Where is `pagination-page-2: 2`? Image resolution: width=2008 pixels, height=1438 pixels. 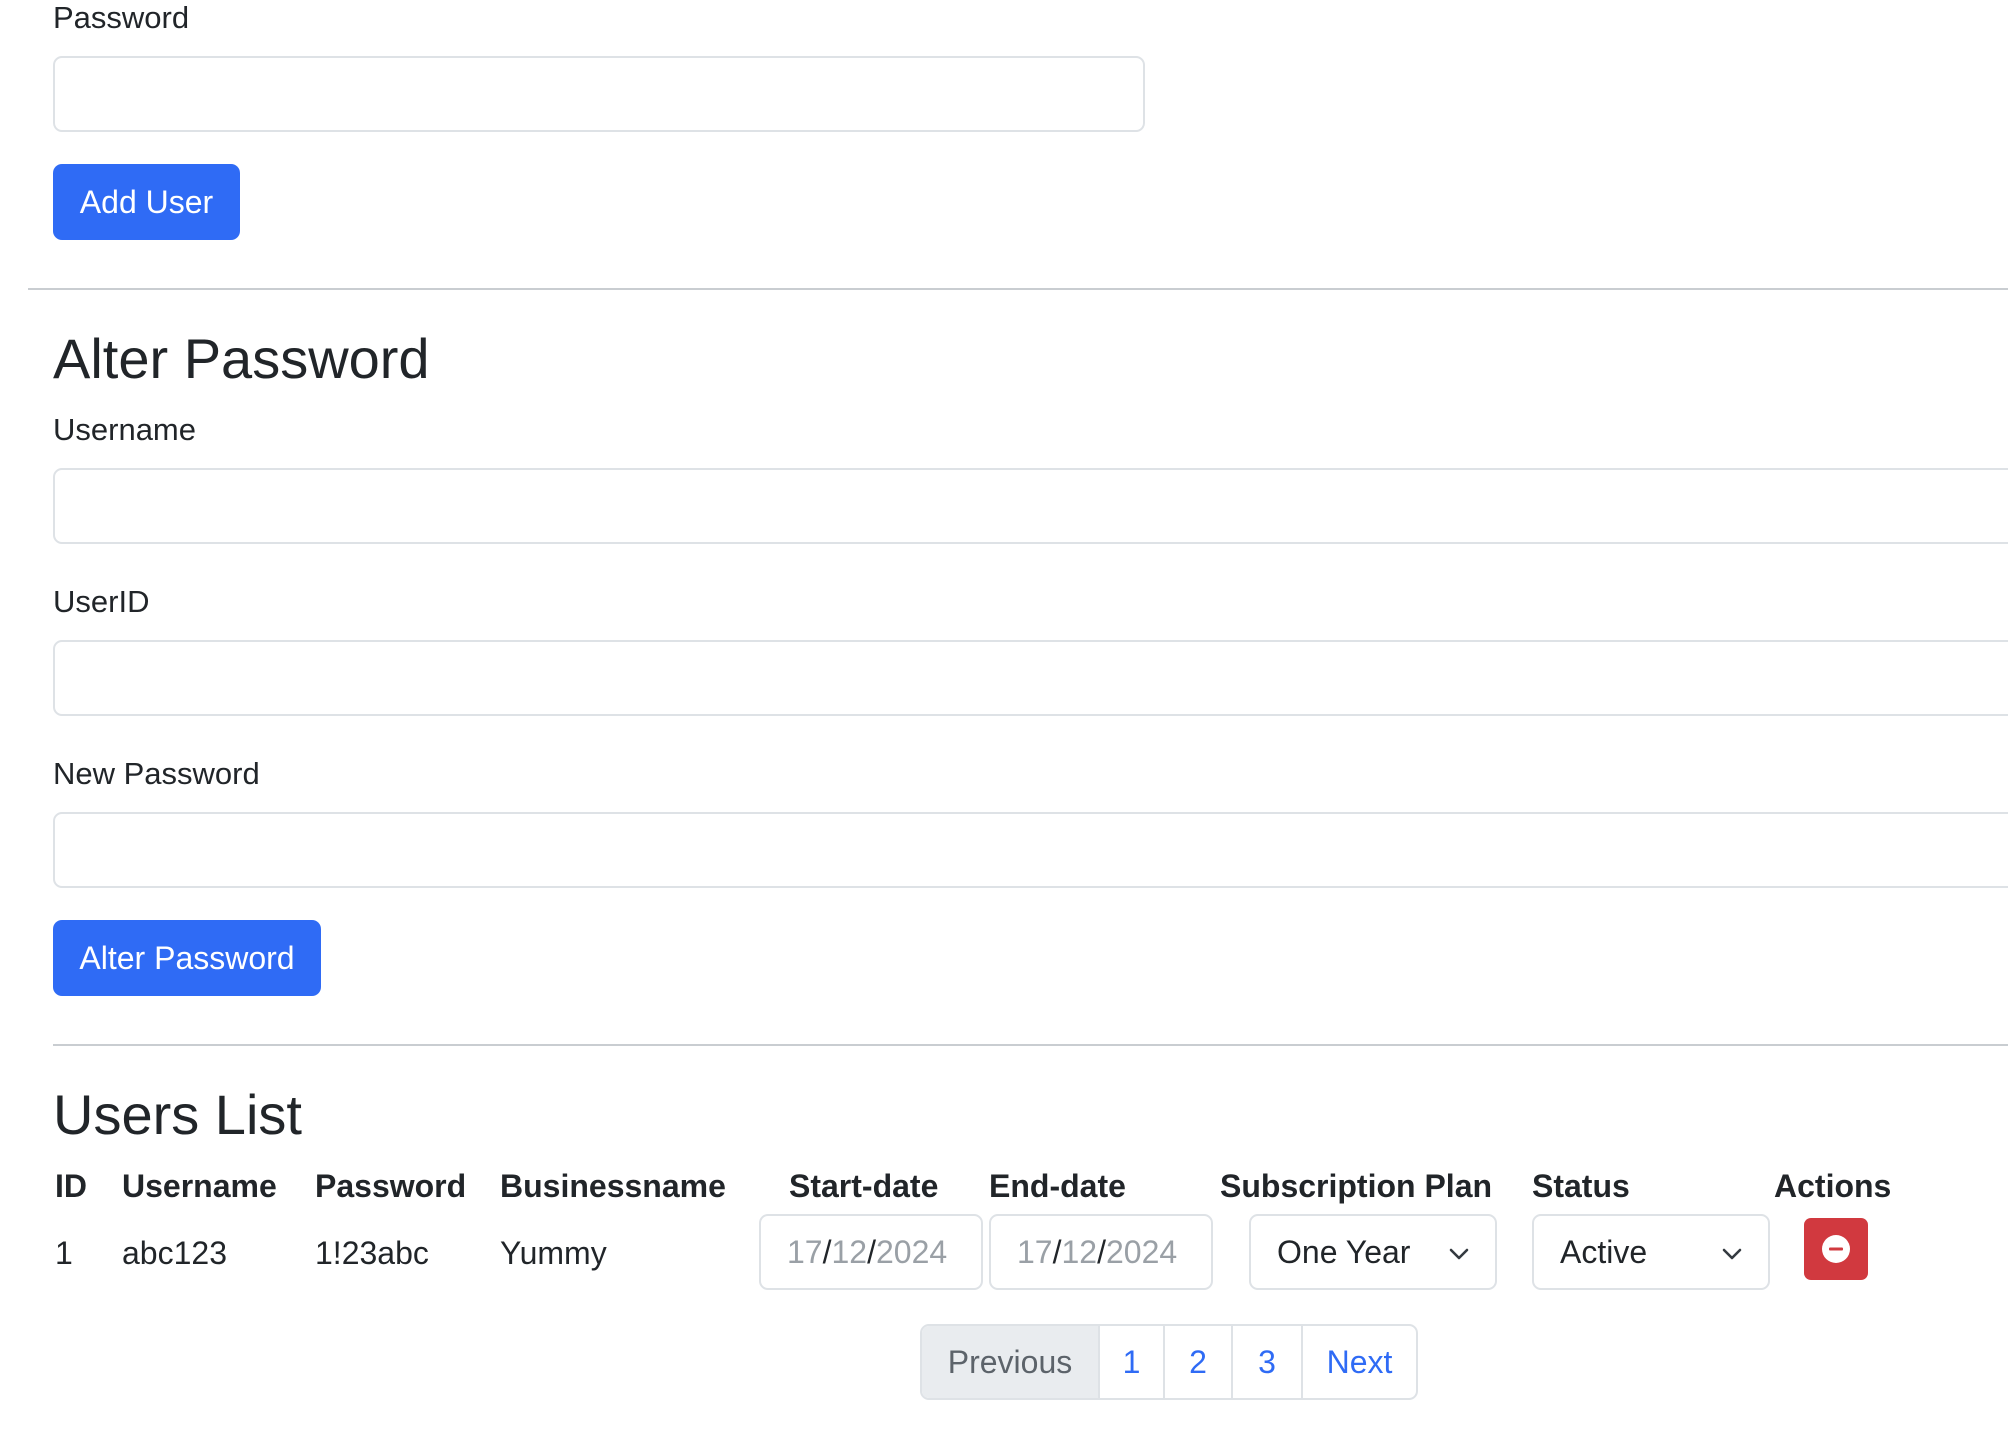 pagination-page-2: 2 is located at coordinates (1197, 1362).